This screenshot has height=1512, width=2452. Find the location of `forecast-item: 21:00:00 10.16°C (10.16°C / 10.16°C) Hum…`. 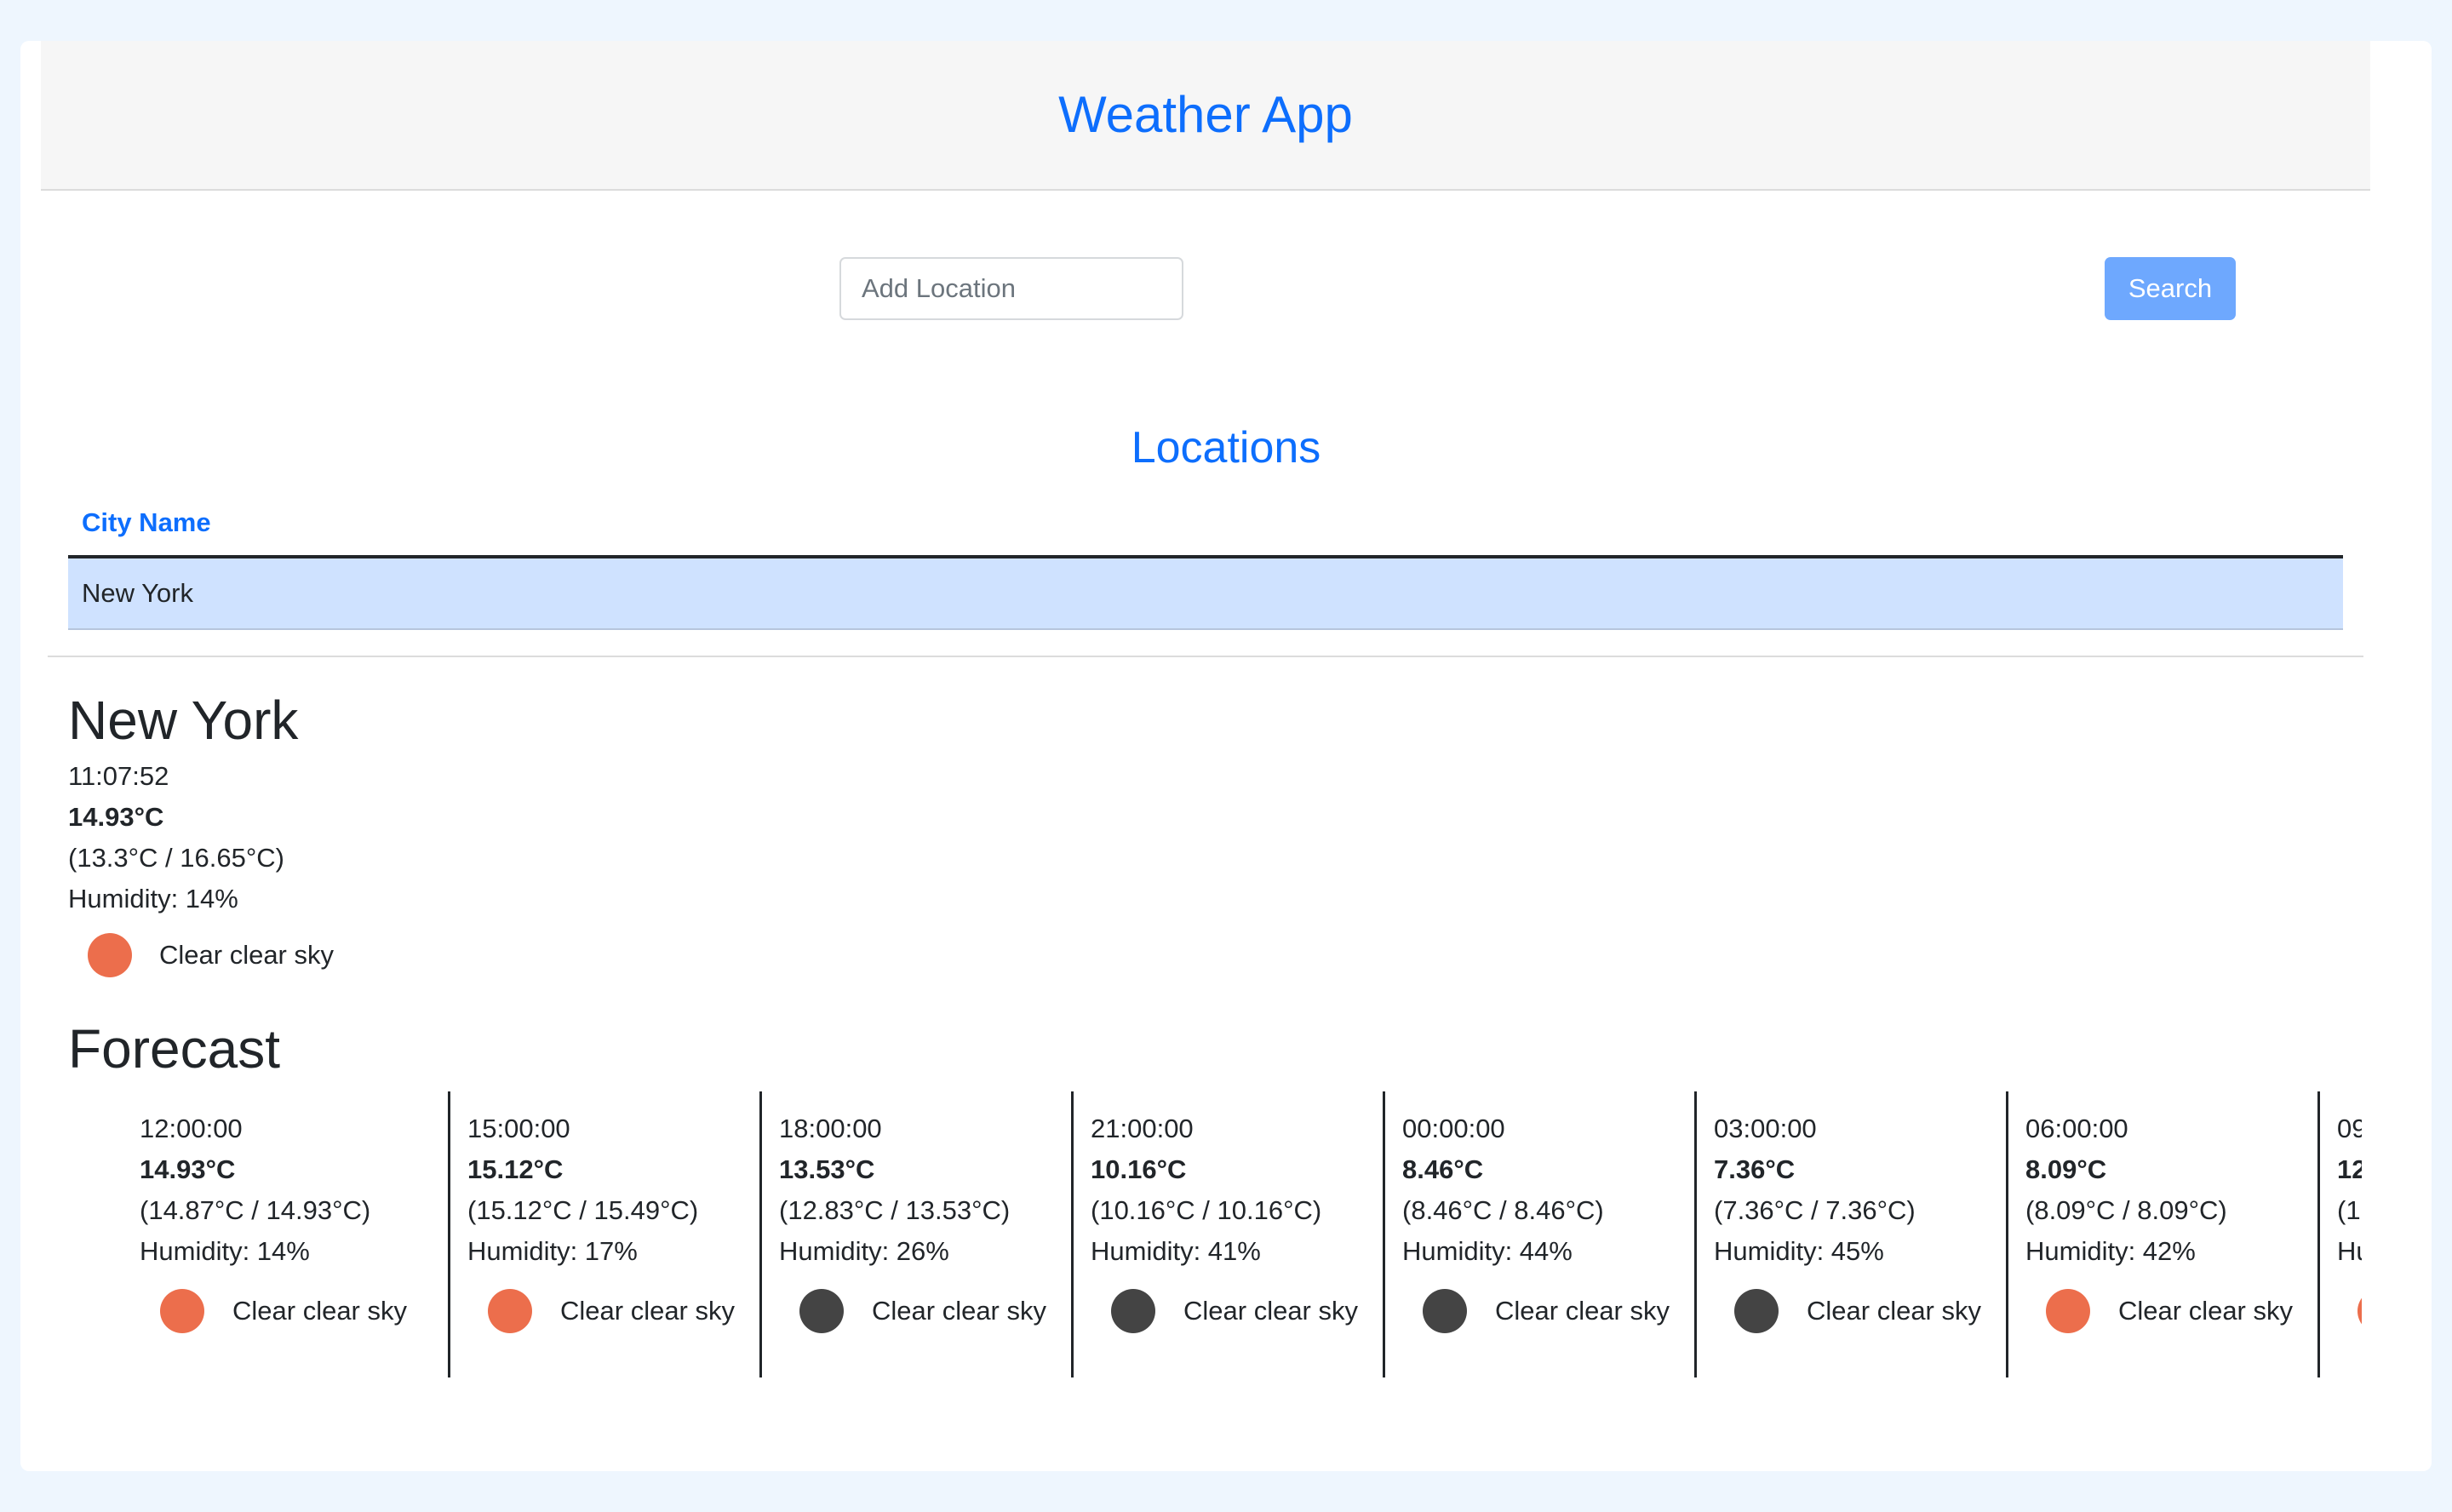

forecast-item: 21:00:00 10.16°C (10.16°C / 10.16°C) Hum… is located at coordinates (1229, 1234).